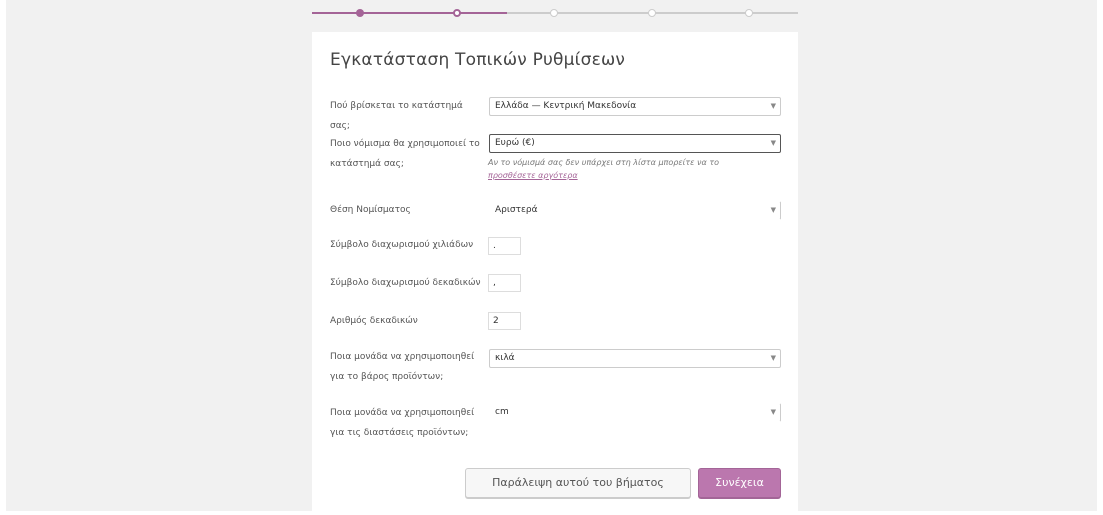 This screenshot has width=1103, height=515. I want to click on step-1-dot, so click(360, 13).